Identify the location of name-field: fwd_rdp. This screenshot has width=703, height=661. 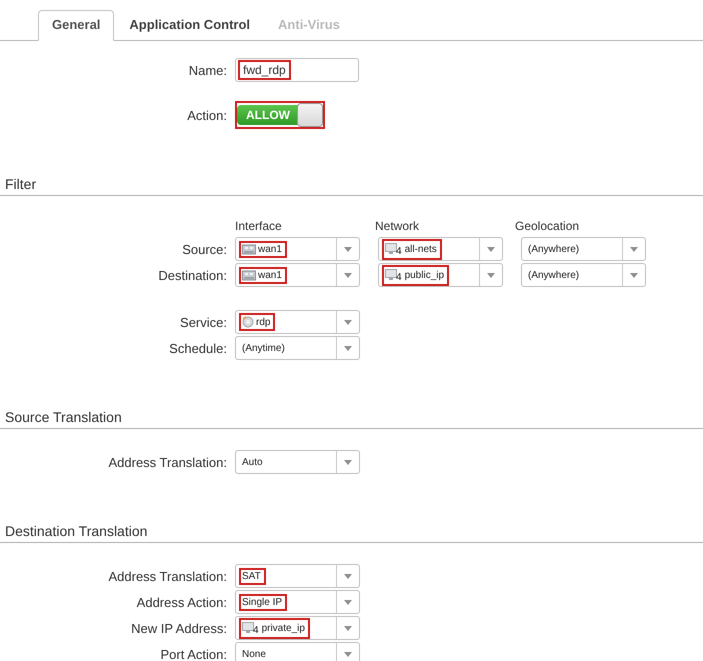
(297, 70).